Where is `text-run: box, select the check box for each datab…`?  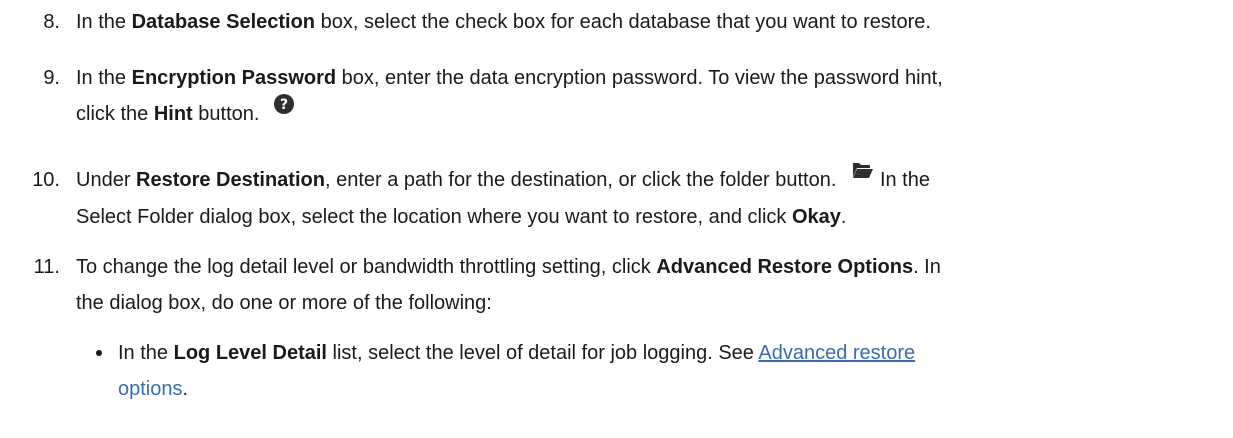 text-run: box, select the check box for each datab… is located at coordinates (623, 22).